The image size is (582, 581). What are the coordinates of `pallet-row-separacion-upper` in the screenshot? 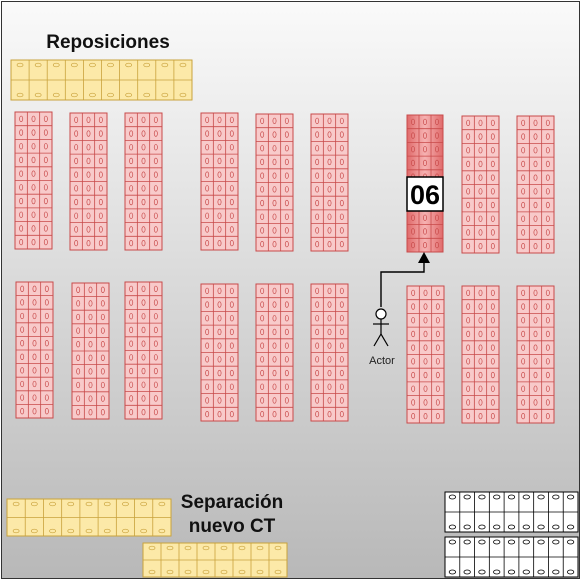 It's located at (89, 517).